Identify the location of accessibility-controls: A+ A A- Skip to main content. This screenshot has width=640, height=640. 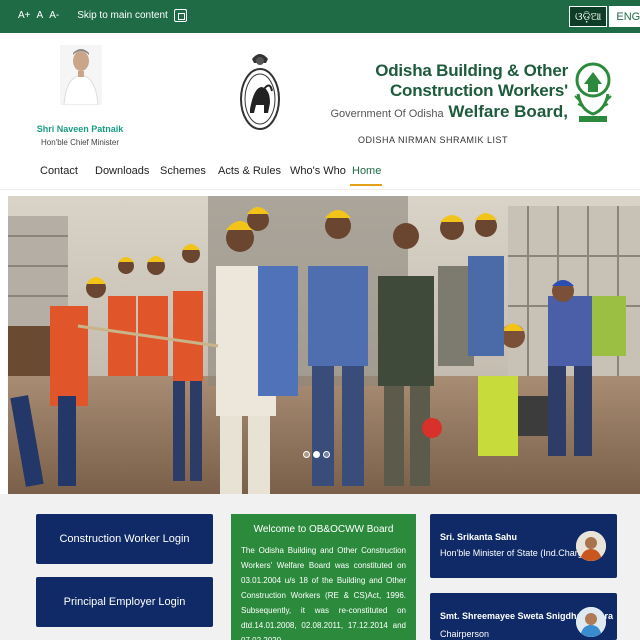
(102, 15).